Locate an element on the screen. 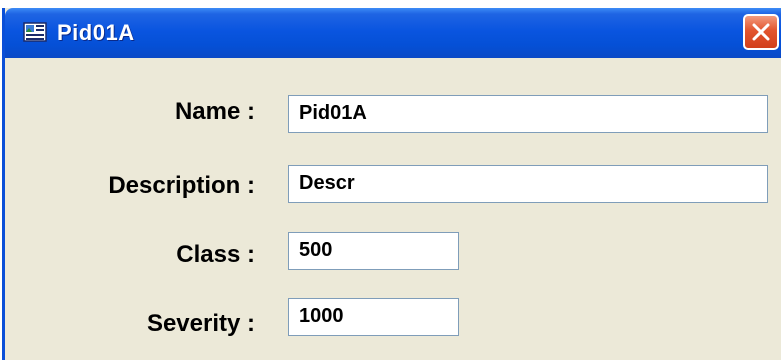 The width and height of the screenshot is (781, 360). close-icon is located at coordinates (761, 32).